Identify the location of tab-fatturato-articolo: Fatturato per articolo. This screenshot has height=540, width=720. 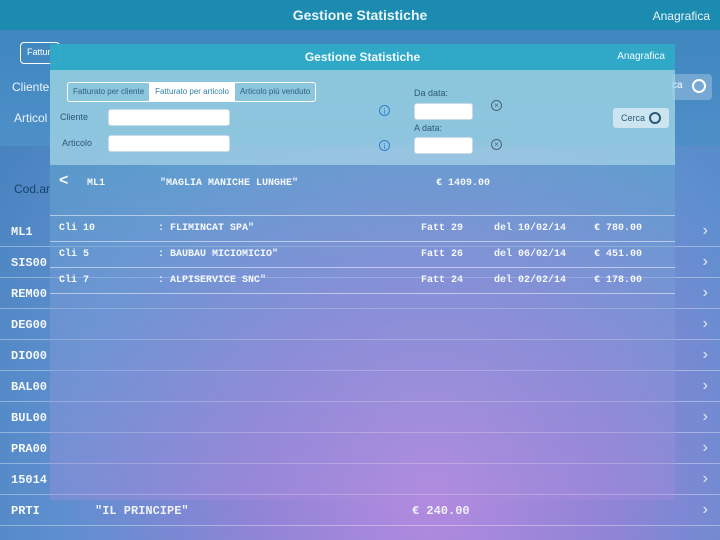
(192, 92).